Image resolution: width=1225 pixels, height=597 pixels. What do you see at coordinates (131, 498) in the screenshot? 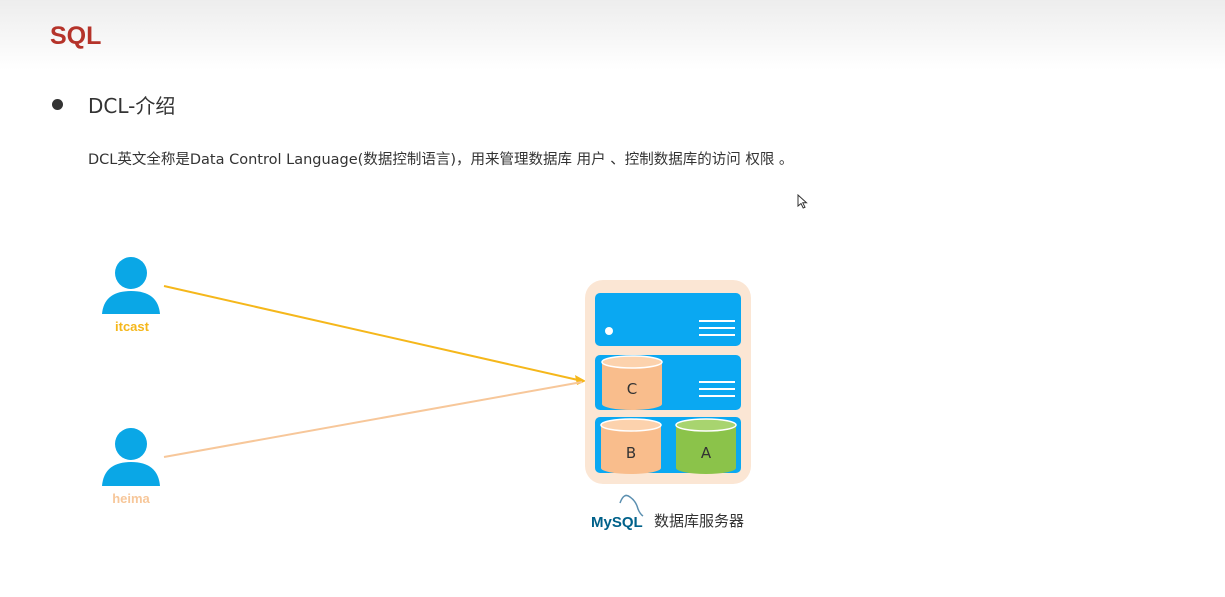
I see `user-heima-label: heima` at bounding box center [131, 498].